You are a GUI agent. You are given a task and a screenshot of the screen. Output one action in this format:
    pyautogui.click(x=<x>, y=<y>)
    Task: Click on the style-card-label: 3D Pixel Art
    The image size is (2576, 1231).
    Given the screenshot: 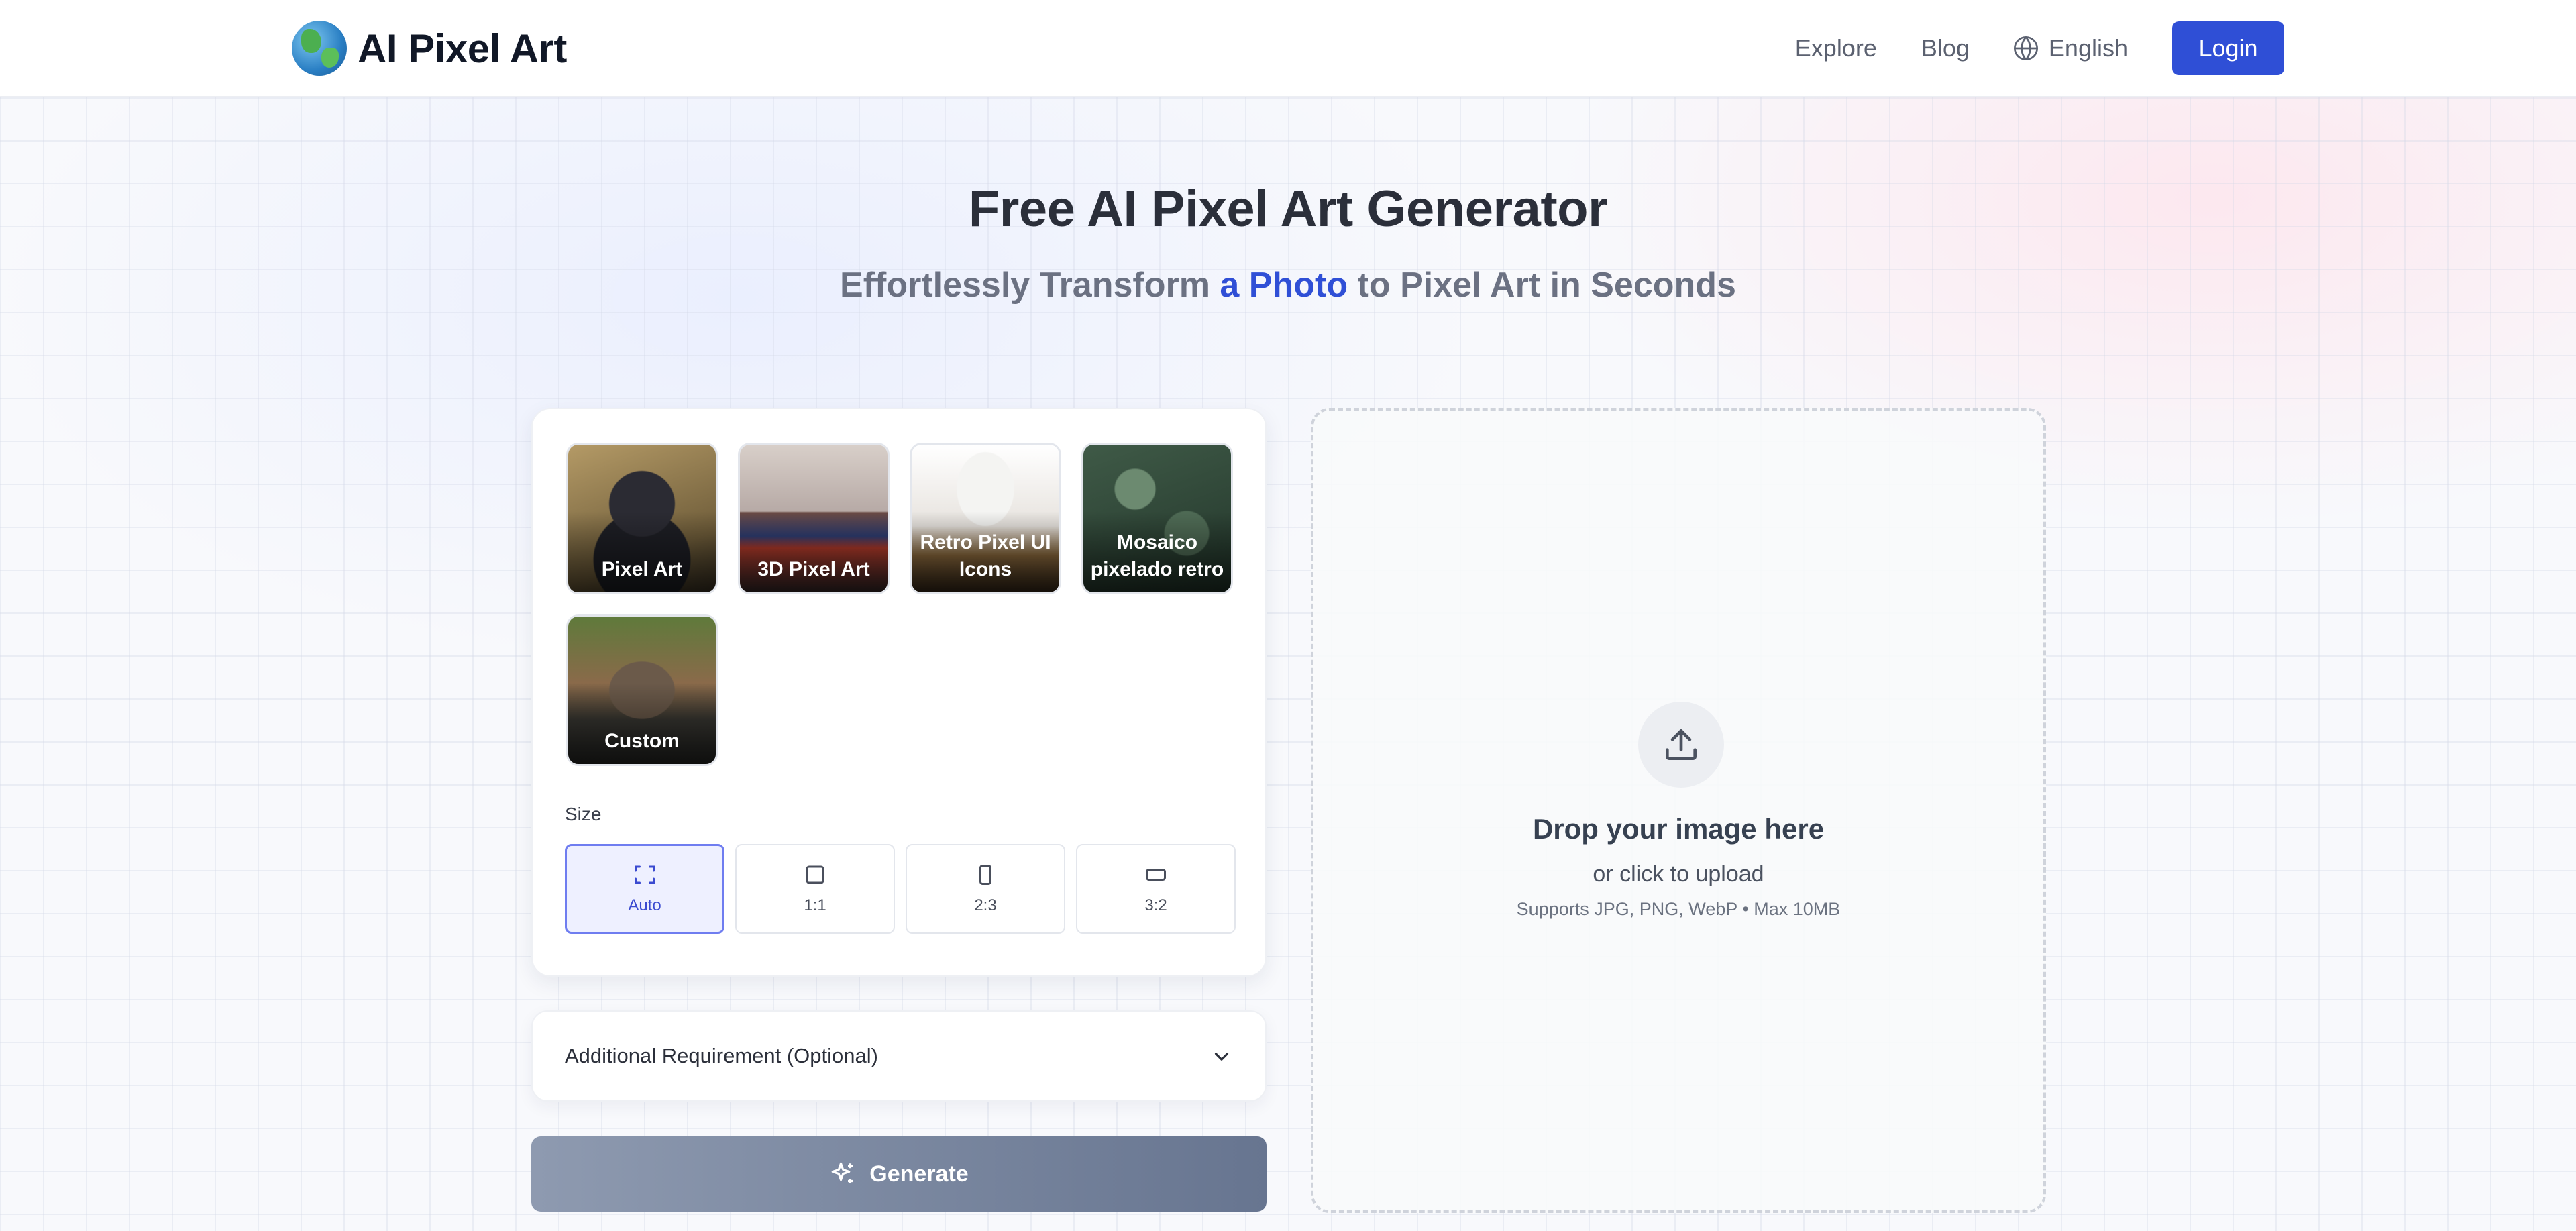 What is the action you would take?
    pyautogui.click(x=813, y=569)
    